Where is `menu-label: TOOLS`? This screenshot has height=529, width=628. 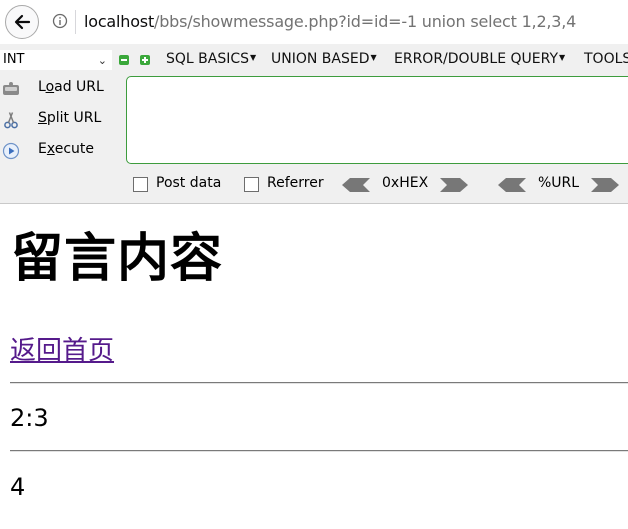 menu-label: TOOLS is located at coordinates (606, 59).